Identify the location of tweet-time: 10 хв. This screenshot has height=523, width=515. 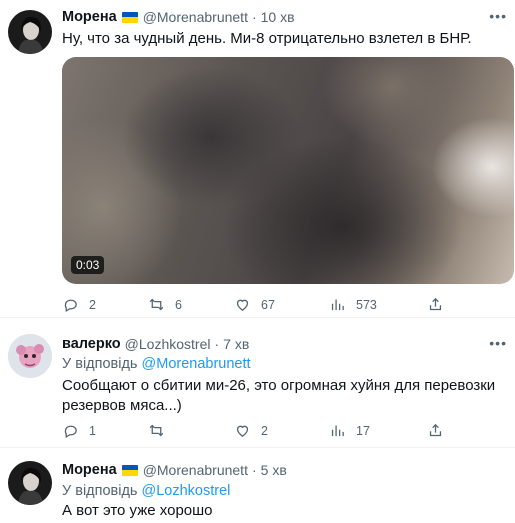
(278, 17).